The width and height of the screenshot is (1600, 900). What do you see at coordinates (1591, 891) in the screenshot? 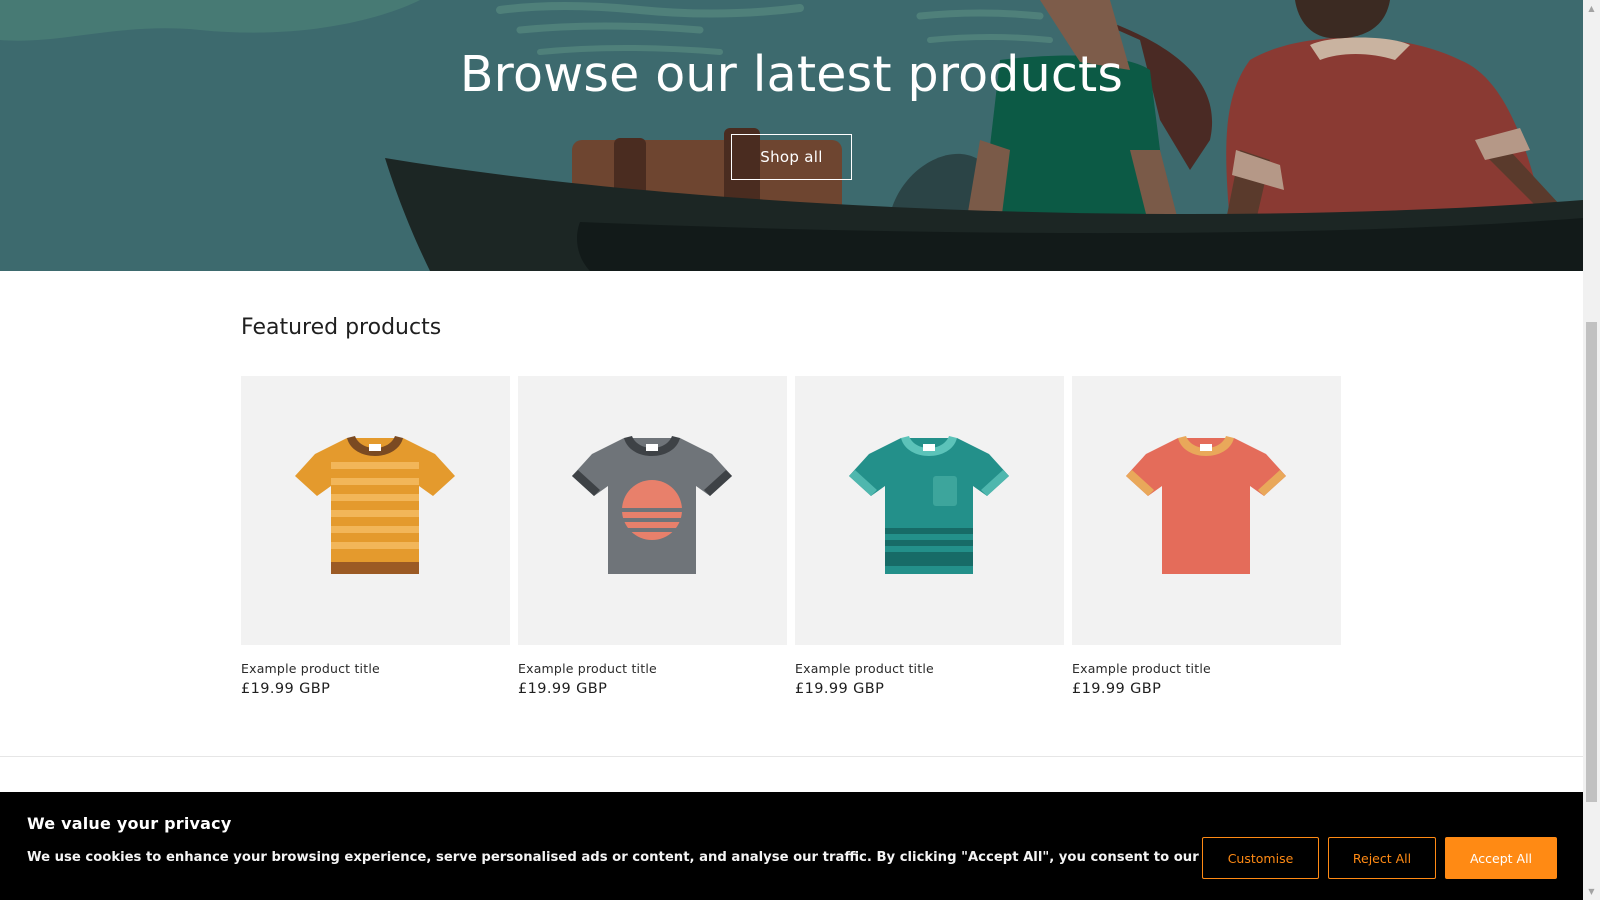
I see `scroll-down-icon: ▼` at bounding box center [1591, 891].